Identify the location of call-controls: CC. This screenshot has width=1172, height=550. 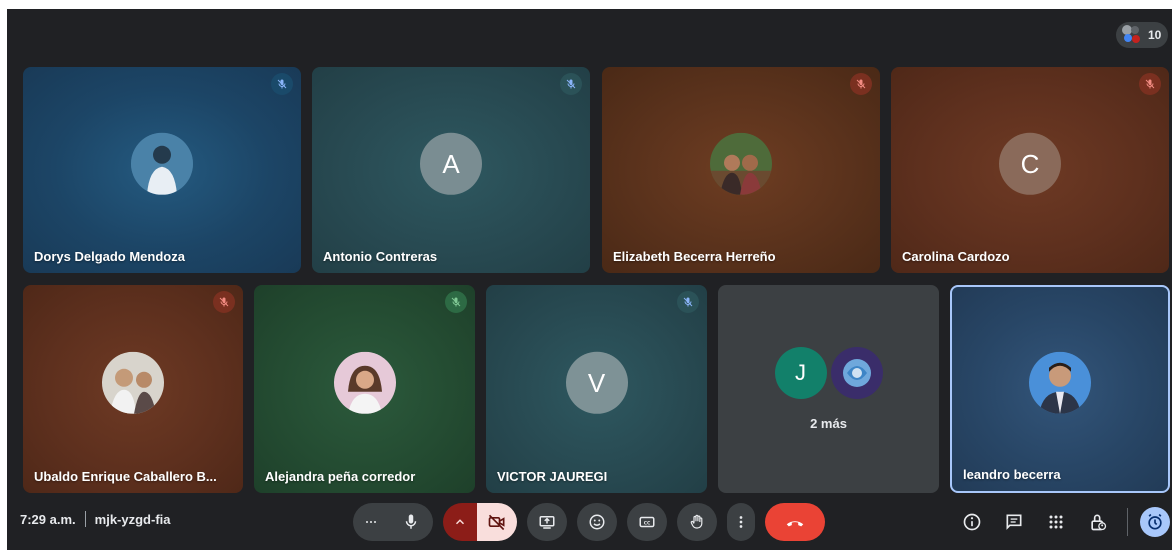
(594, 522).